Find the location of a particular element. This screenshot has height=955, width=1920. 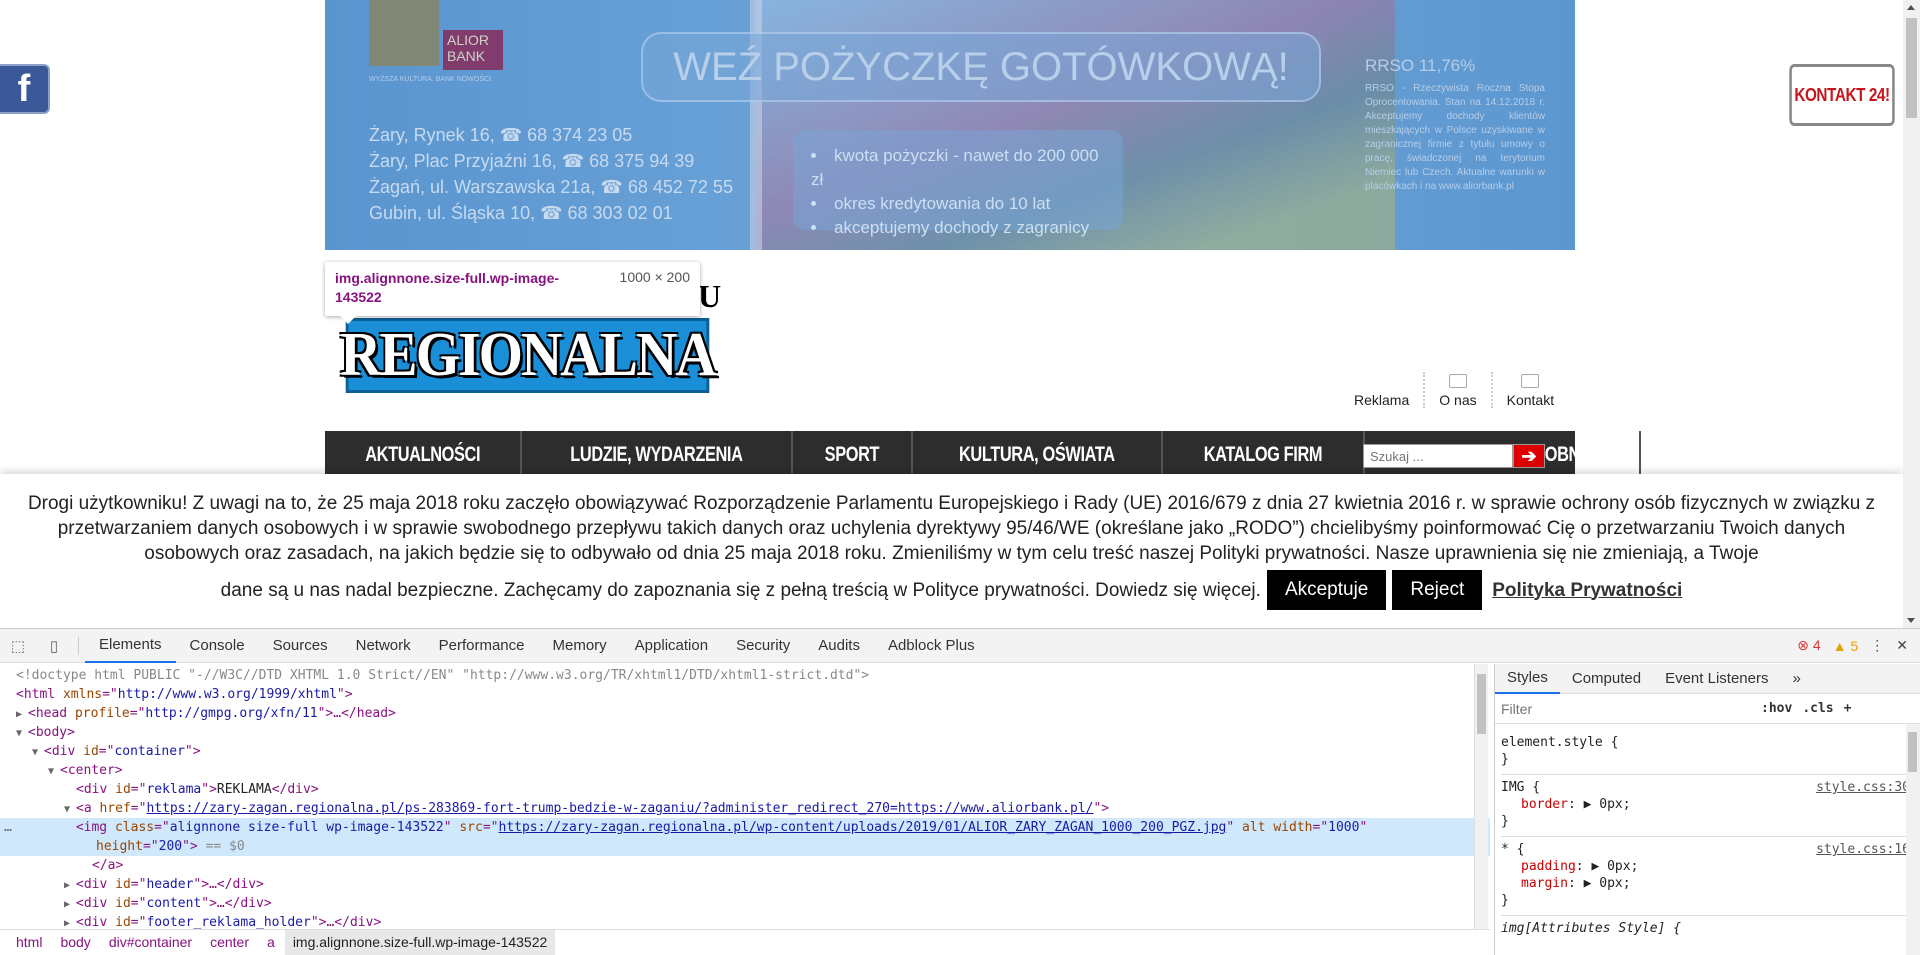

dom-line: <div id="reklama">REKLAMA</div> is located at coordinates (745, 789).